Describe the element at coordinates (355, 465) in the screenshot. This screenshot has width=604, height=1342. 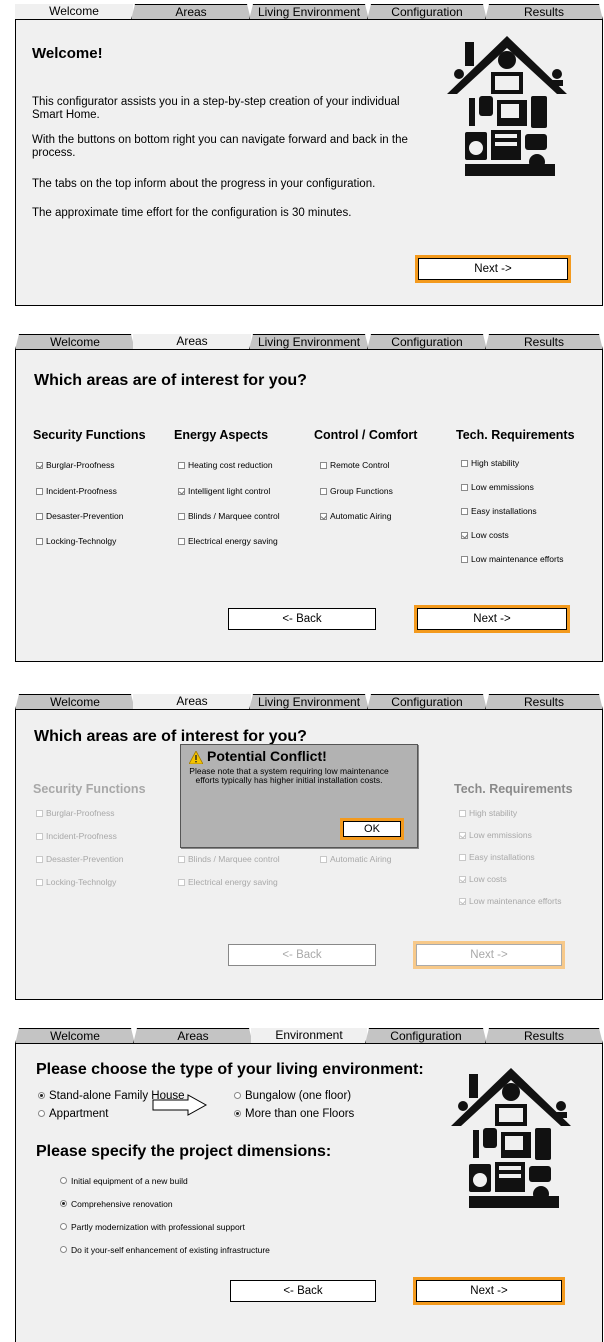
I see `checkbox-remote-control: Remote Control` at that location.